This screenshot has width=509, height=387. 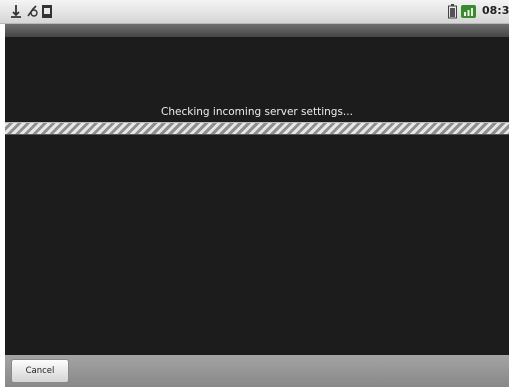 I want to click on button-bar: Cancel, so click(x=257, y=371).